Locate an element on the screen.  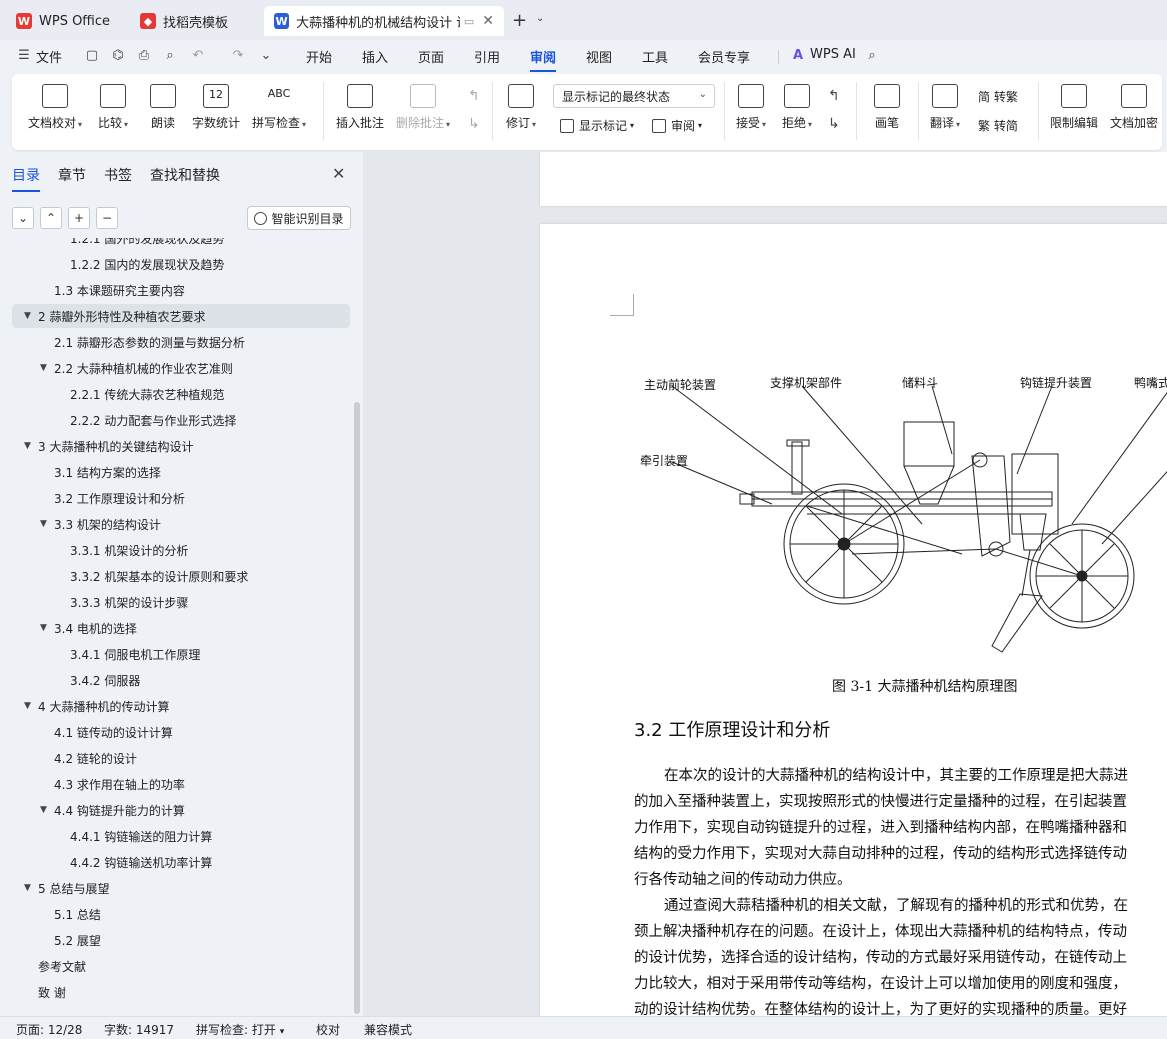
close-tab-icon: ✕ is located at coordinates (488, 21).